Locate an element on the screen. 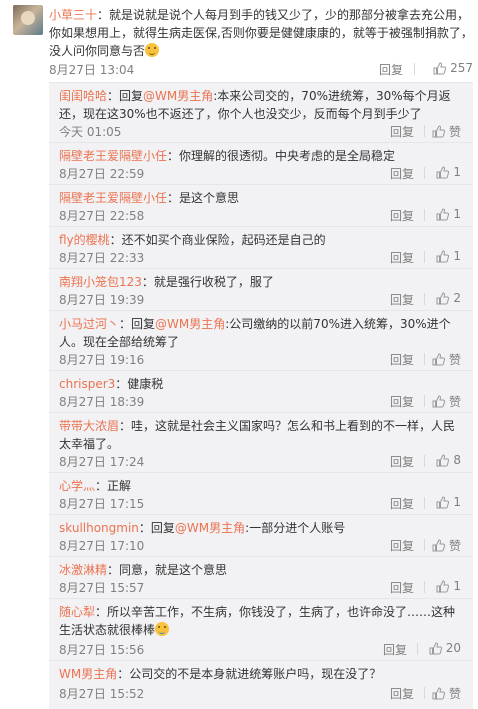  reply-body: ：哇，这就是社会主义国家吗？怎么和书上看到的不一样，人民太幸福了。 is located at coordinates (257, 435).